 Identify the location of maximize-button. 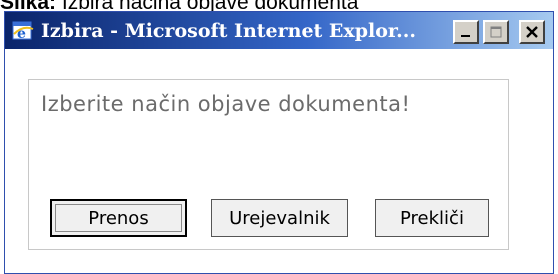
(496, 32).